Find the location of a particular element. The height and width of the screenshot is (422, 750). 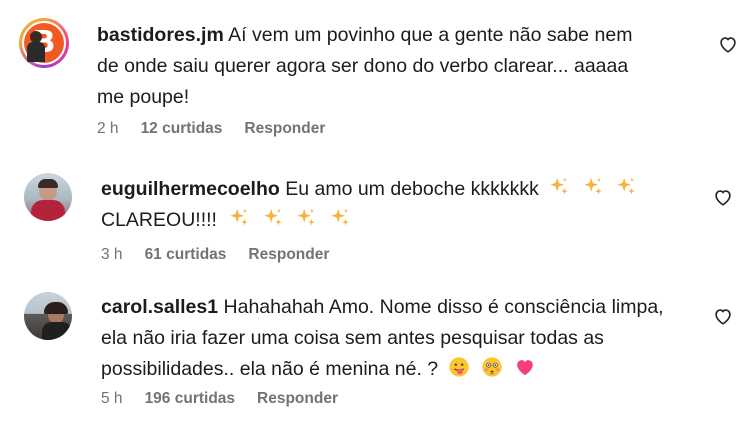

comment-line: possibilidades.. ela não é menina né. ? is located at coordinates (270, 369).